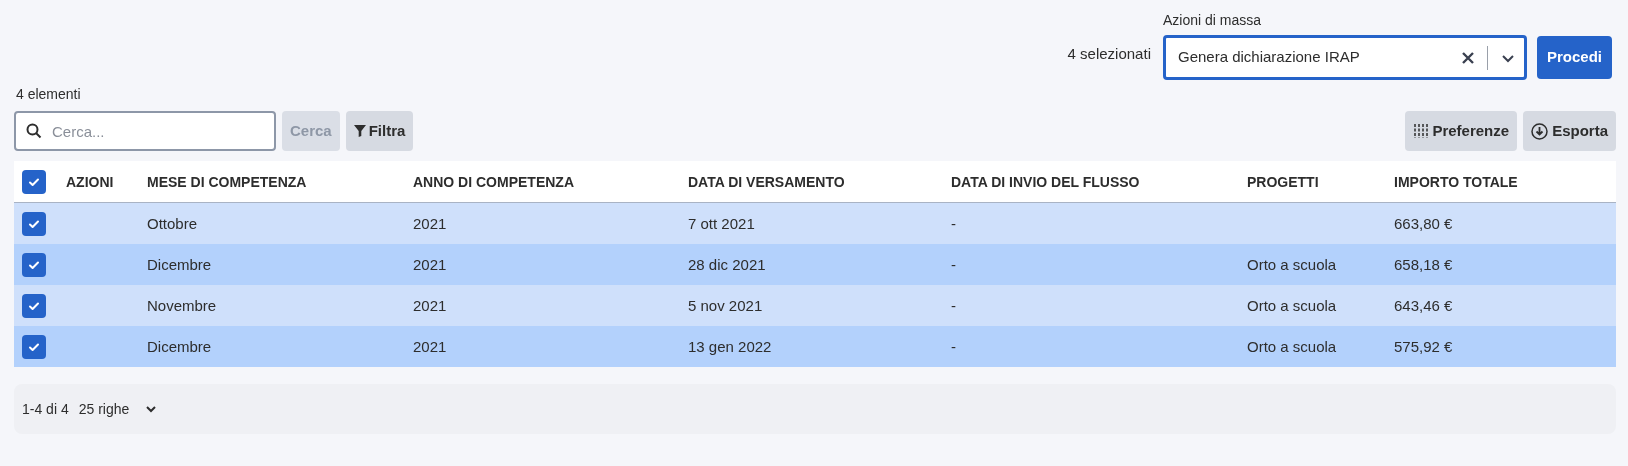 The width and height of the screenshot is (1628, 466). I want to click on table-cell: Ottobre, so click(172, 223).